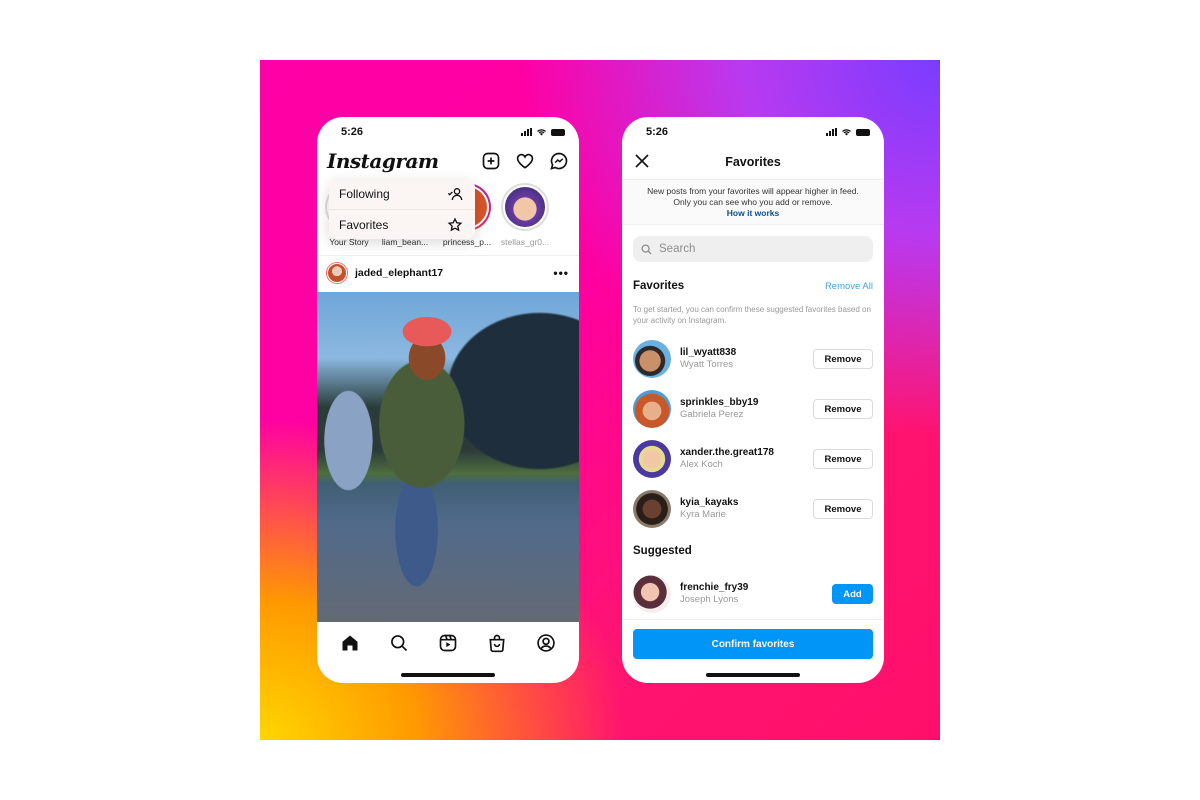 This screenshot has height=800, width=1200. What do you see at coordinates (546, 643) in the screenshot?
I see `profile-icon` at bounding box center [546, 643].